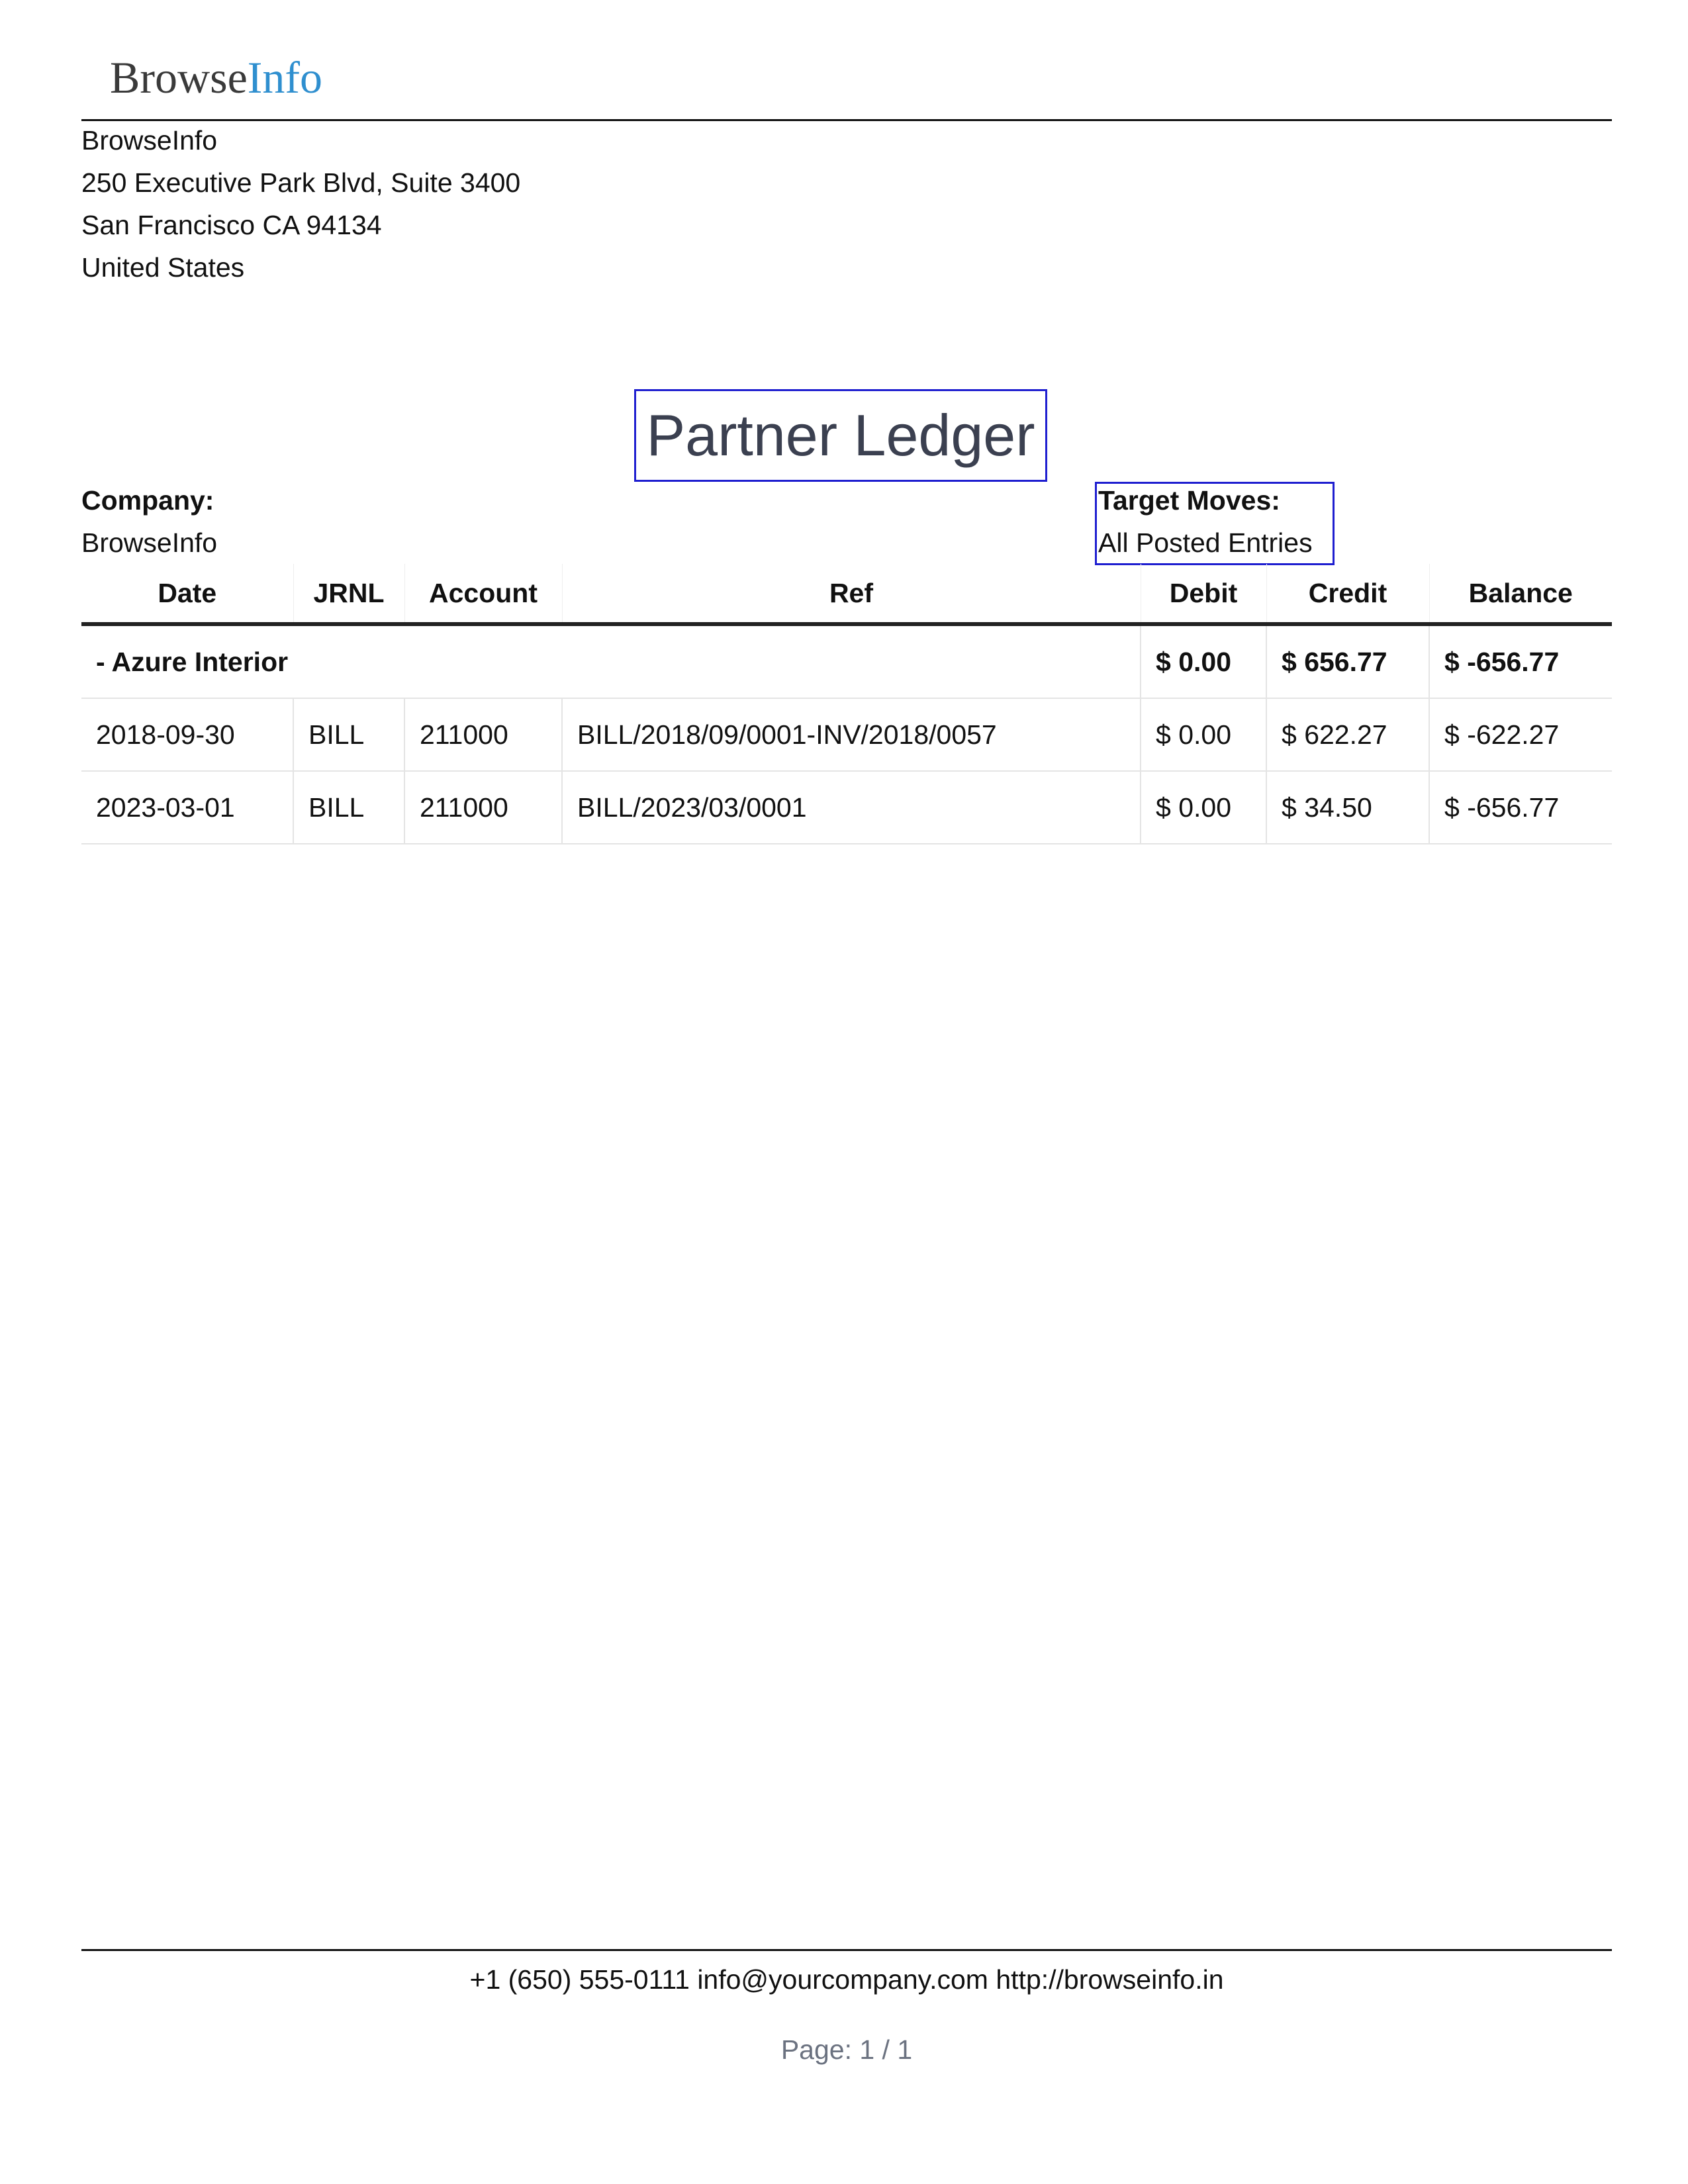  Describe the element at coordinates (851, 735) in the screenshot. I see `row-ref: BILL/2018/09/0001-INV/2018/0057` at that location.